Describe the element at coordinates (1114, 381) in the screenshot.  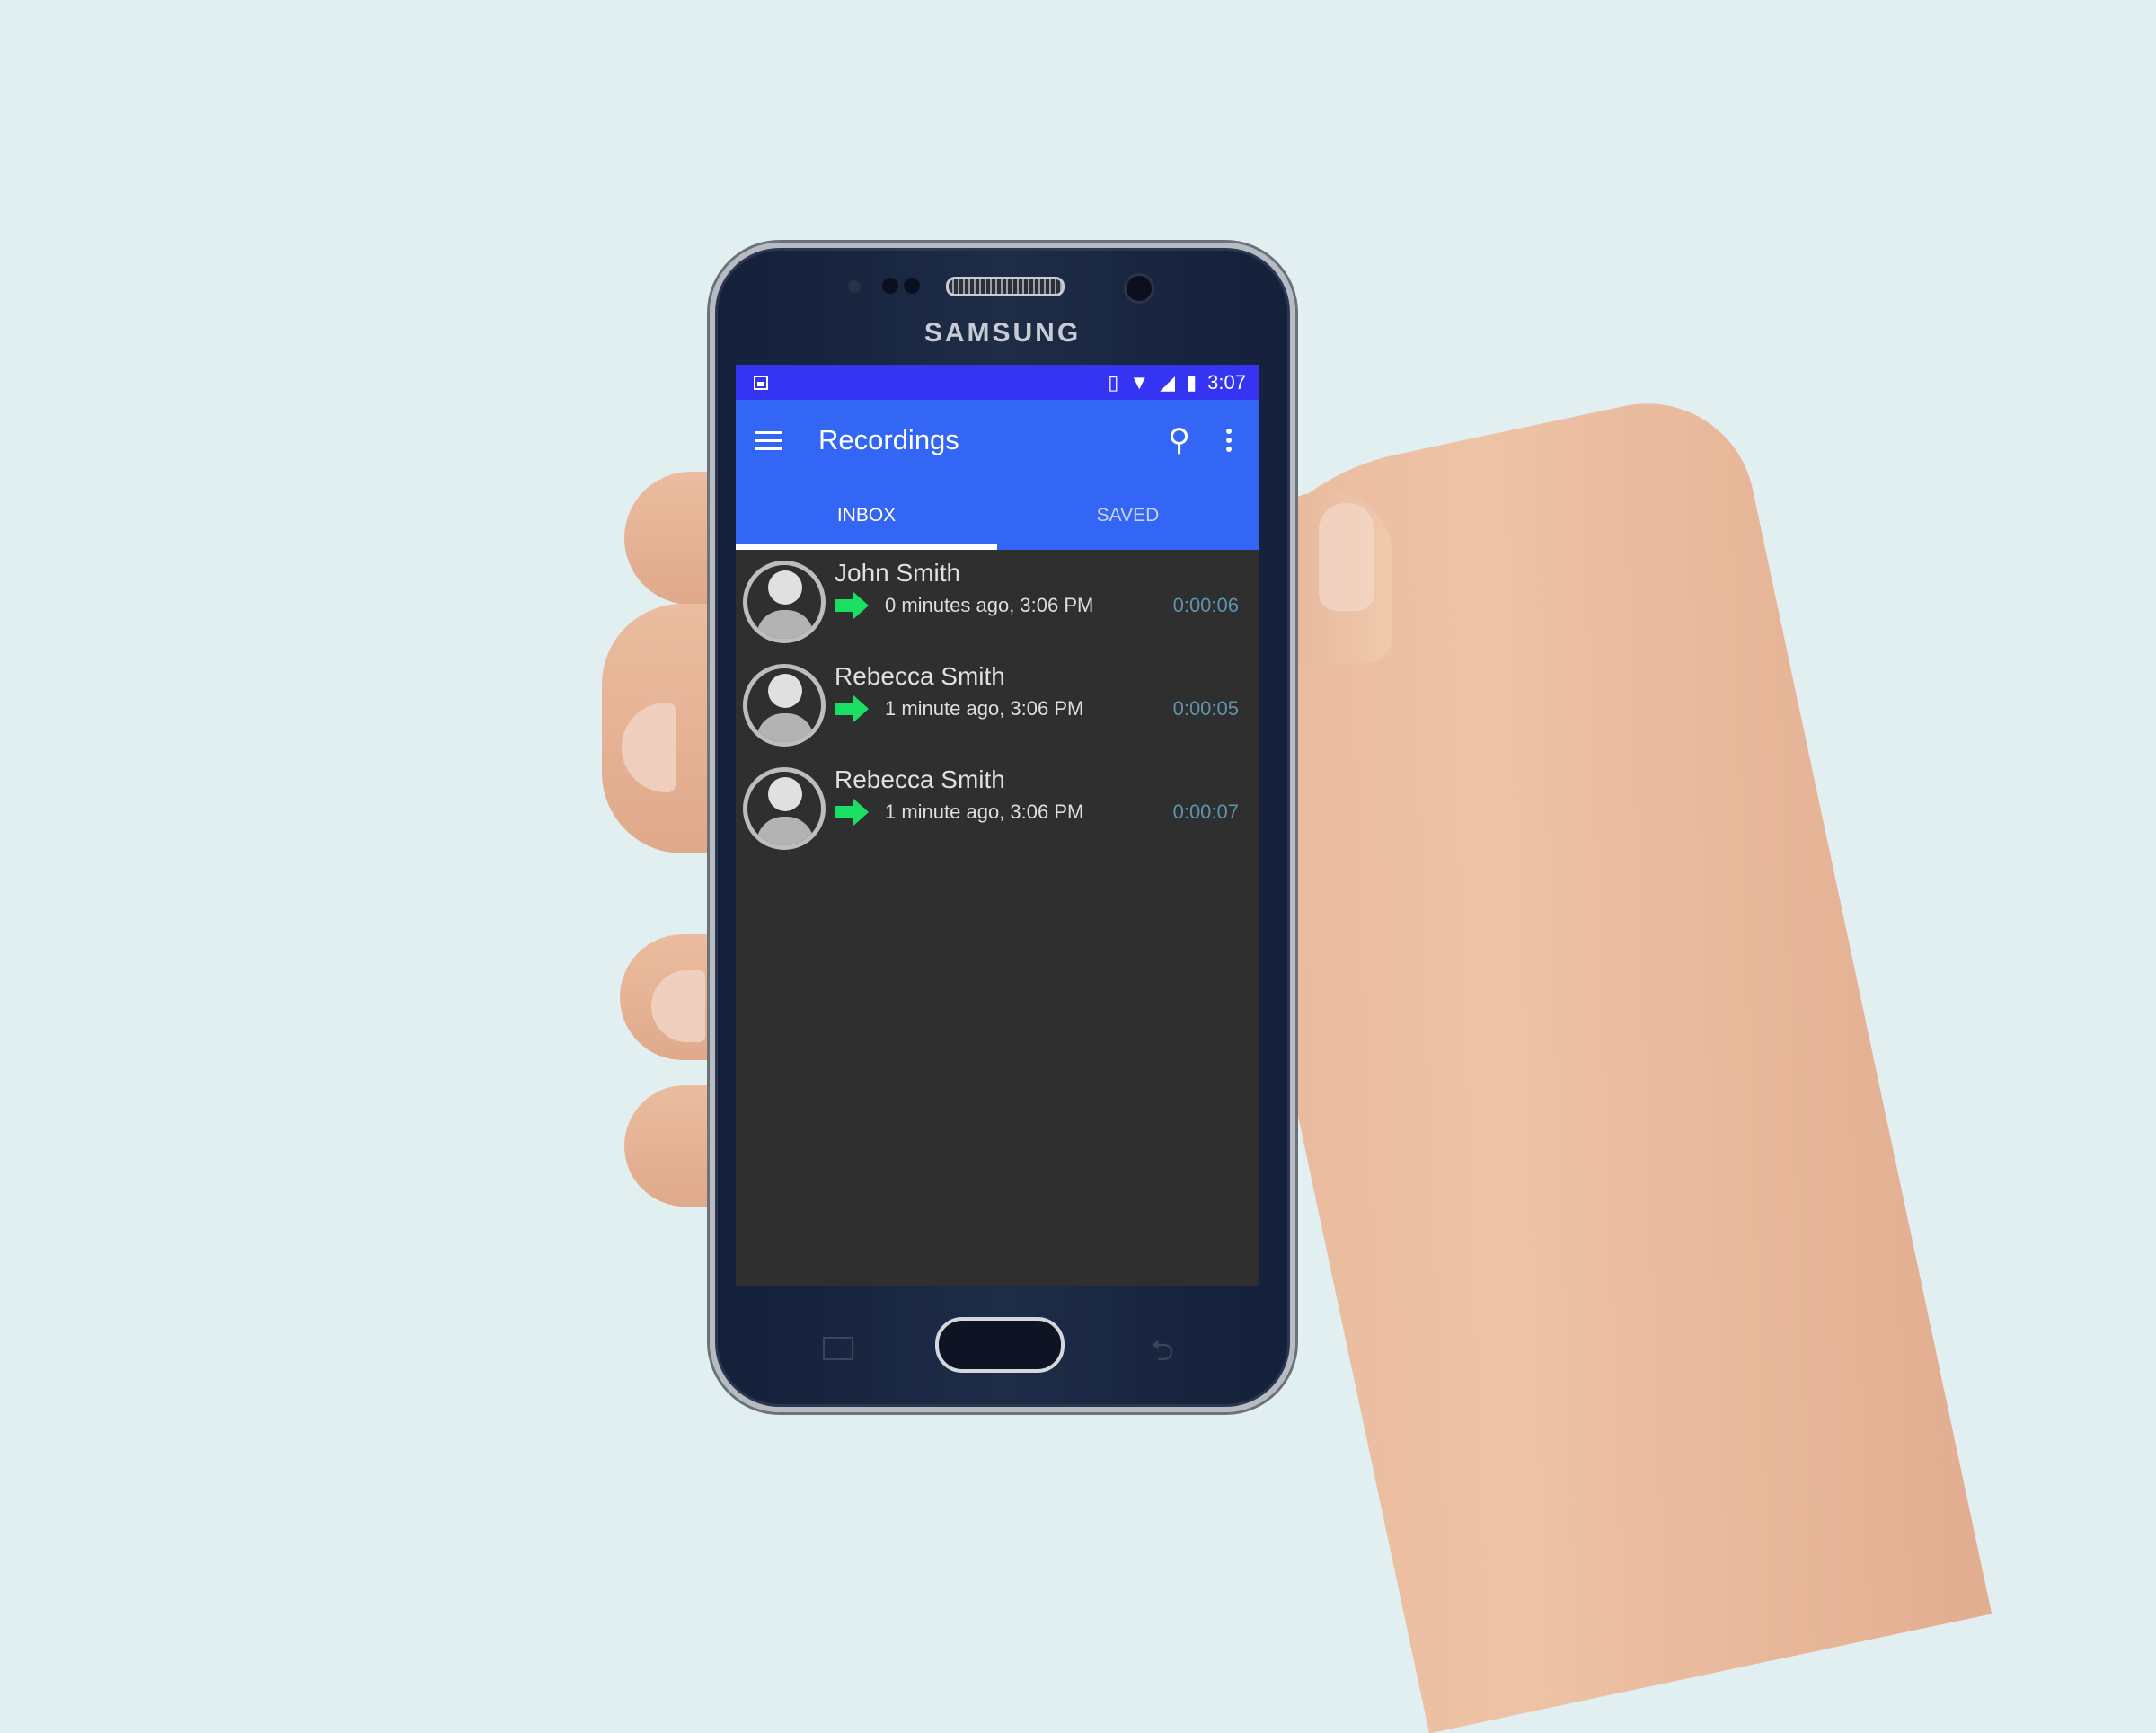
I see `vibrate-icon: ▯` at that location.